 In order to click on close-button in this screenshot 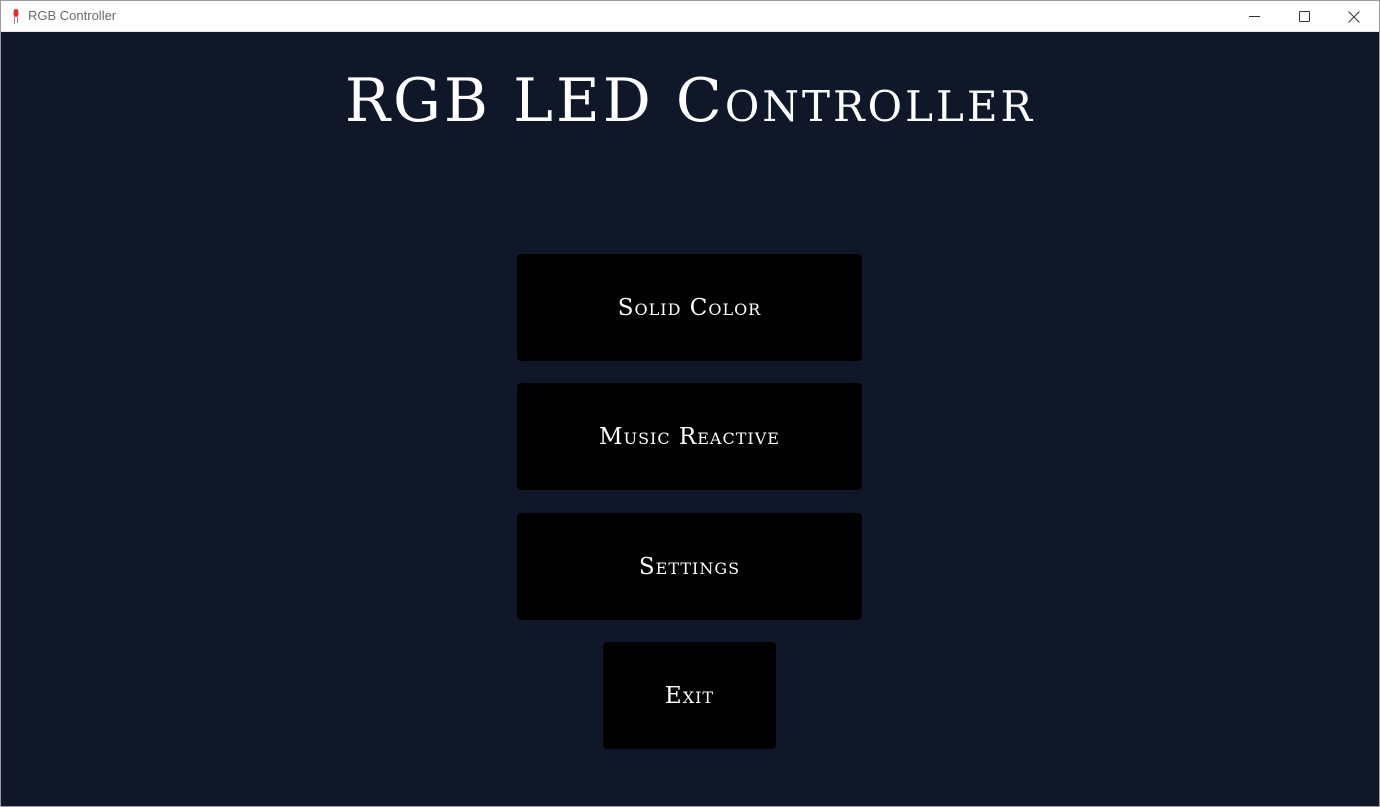, I will do `click(1354, 16)`.